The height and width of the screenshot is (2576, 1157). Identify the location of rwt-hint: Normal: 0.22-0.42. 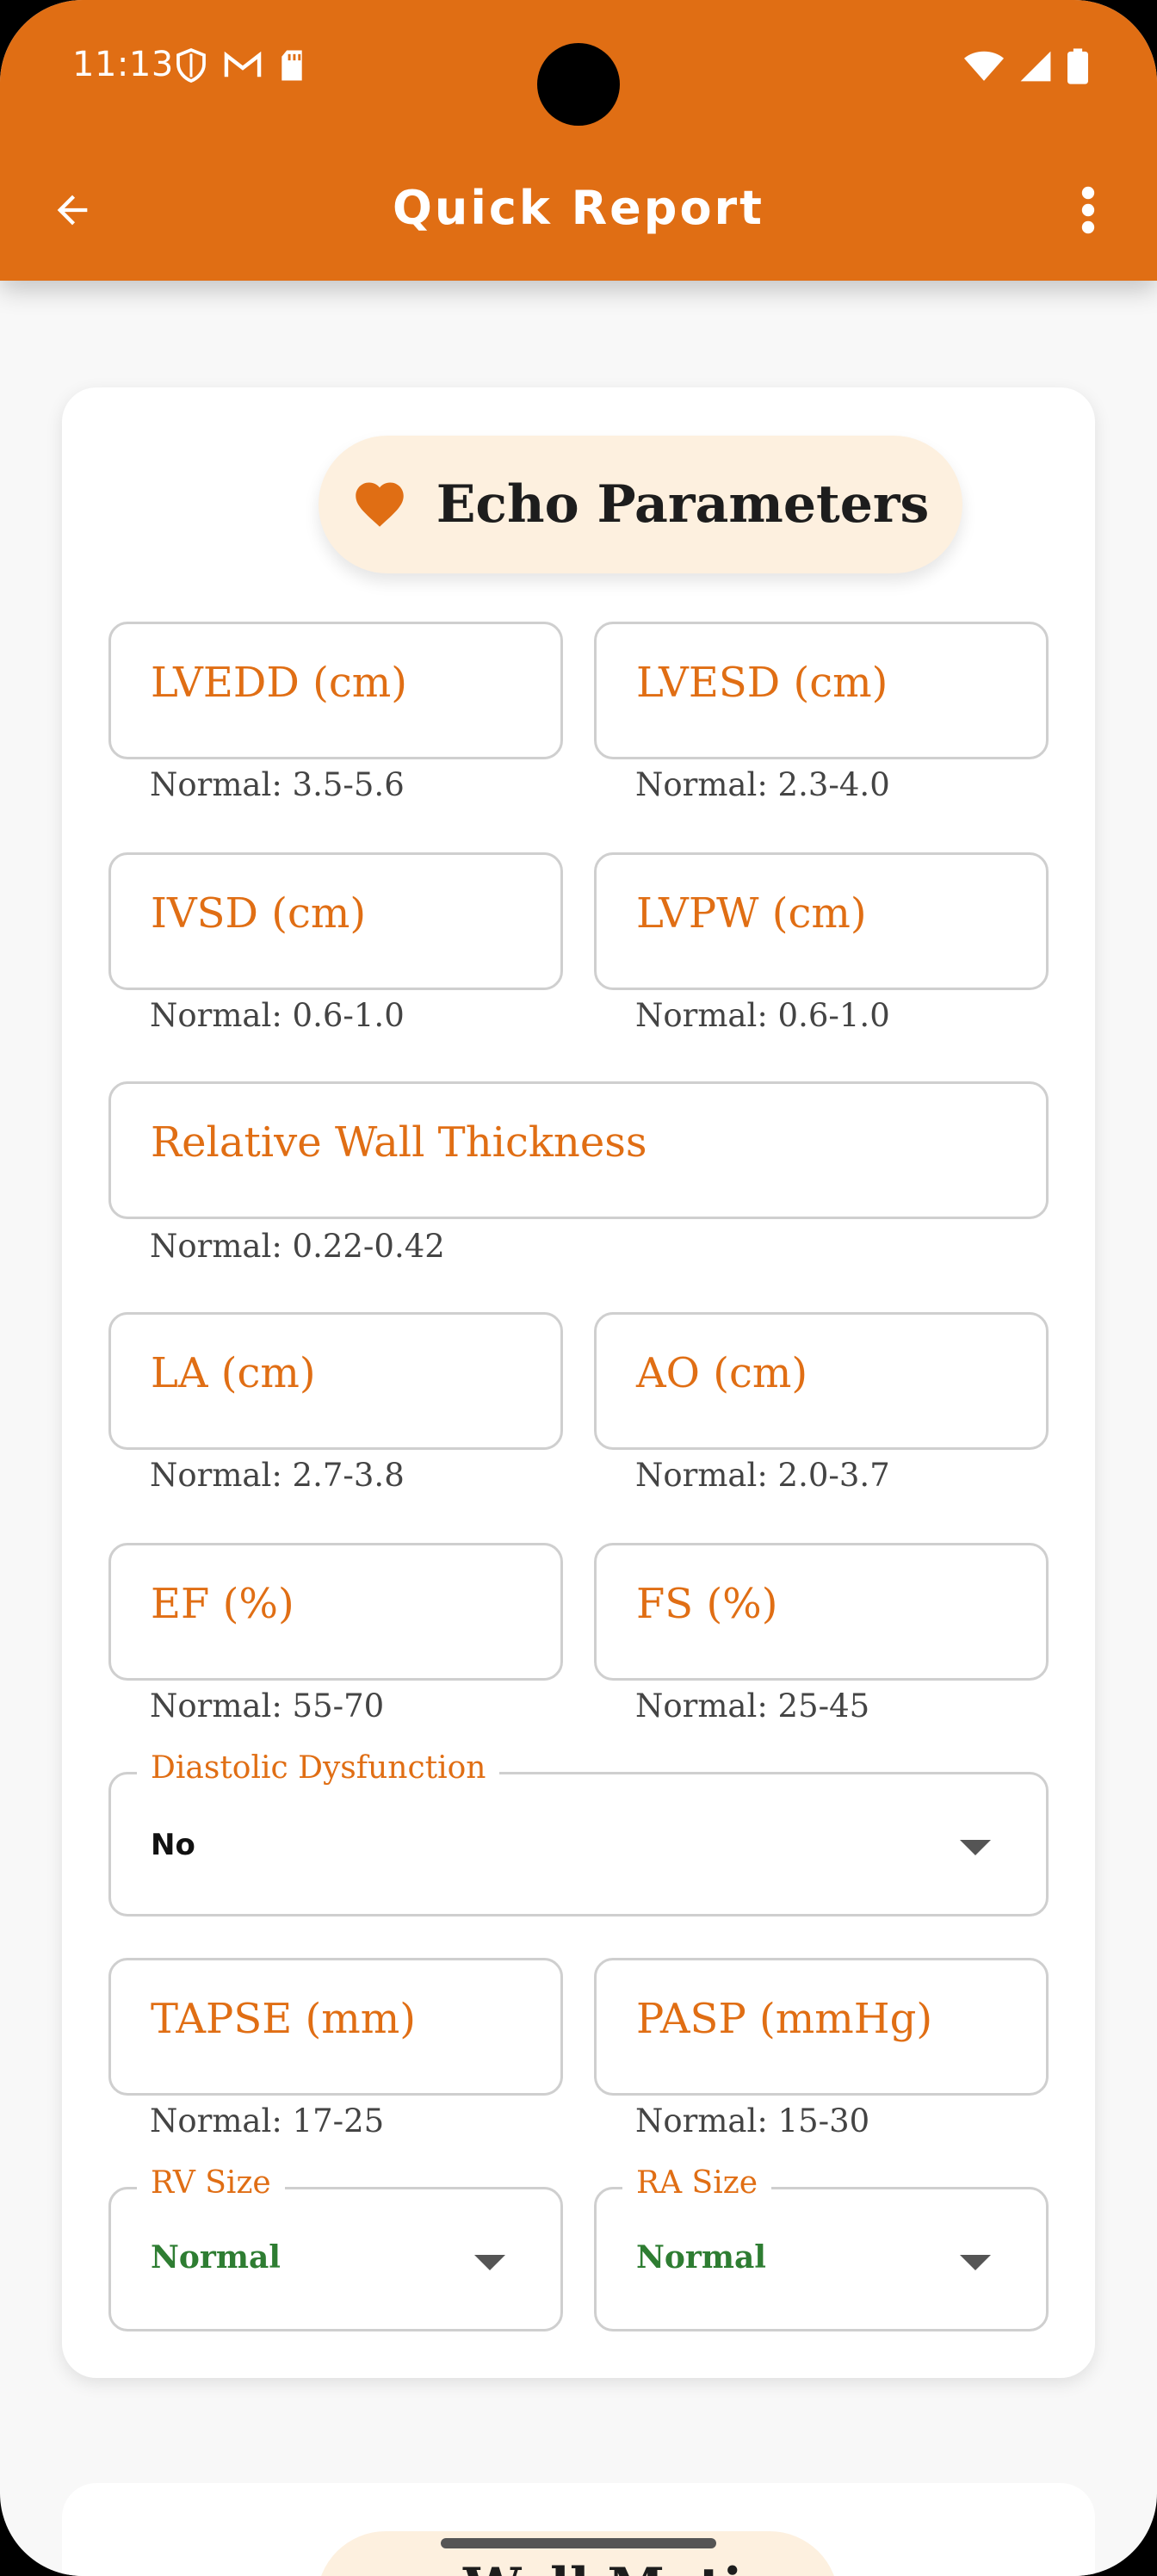
(297, 1246).